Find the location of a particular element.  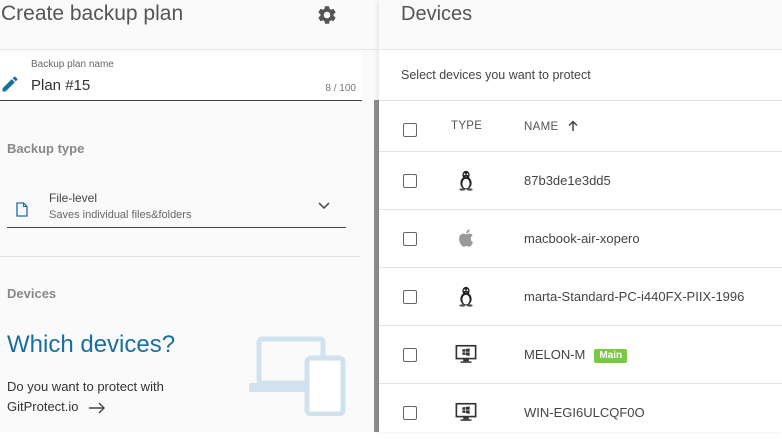

table-row: WIN-EGI6ULCQF0O is located at coordinates (580, 412).